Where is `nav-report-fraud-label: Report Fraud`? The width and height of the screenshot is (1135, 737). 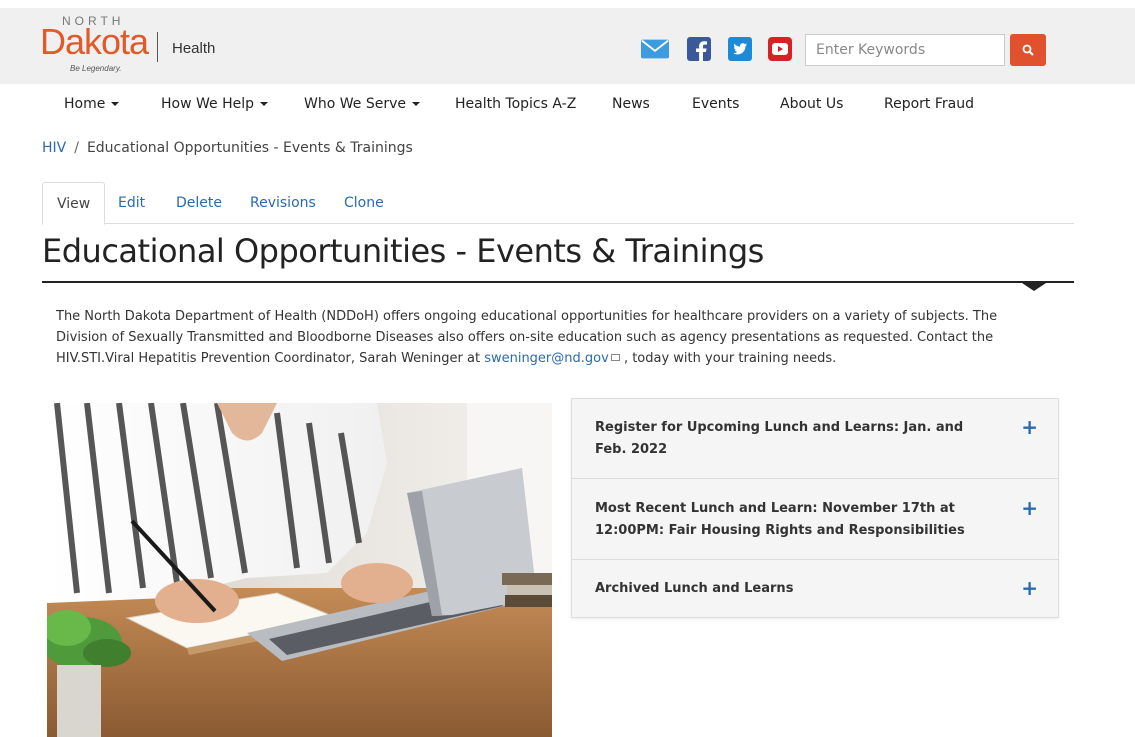
nav-report-fraud-label: Report Fraud is located at coordinates (929, 104).